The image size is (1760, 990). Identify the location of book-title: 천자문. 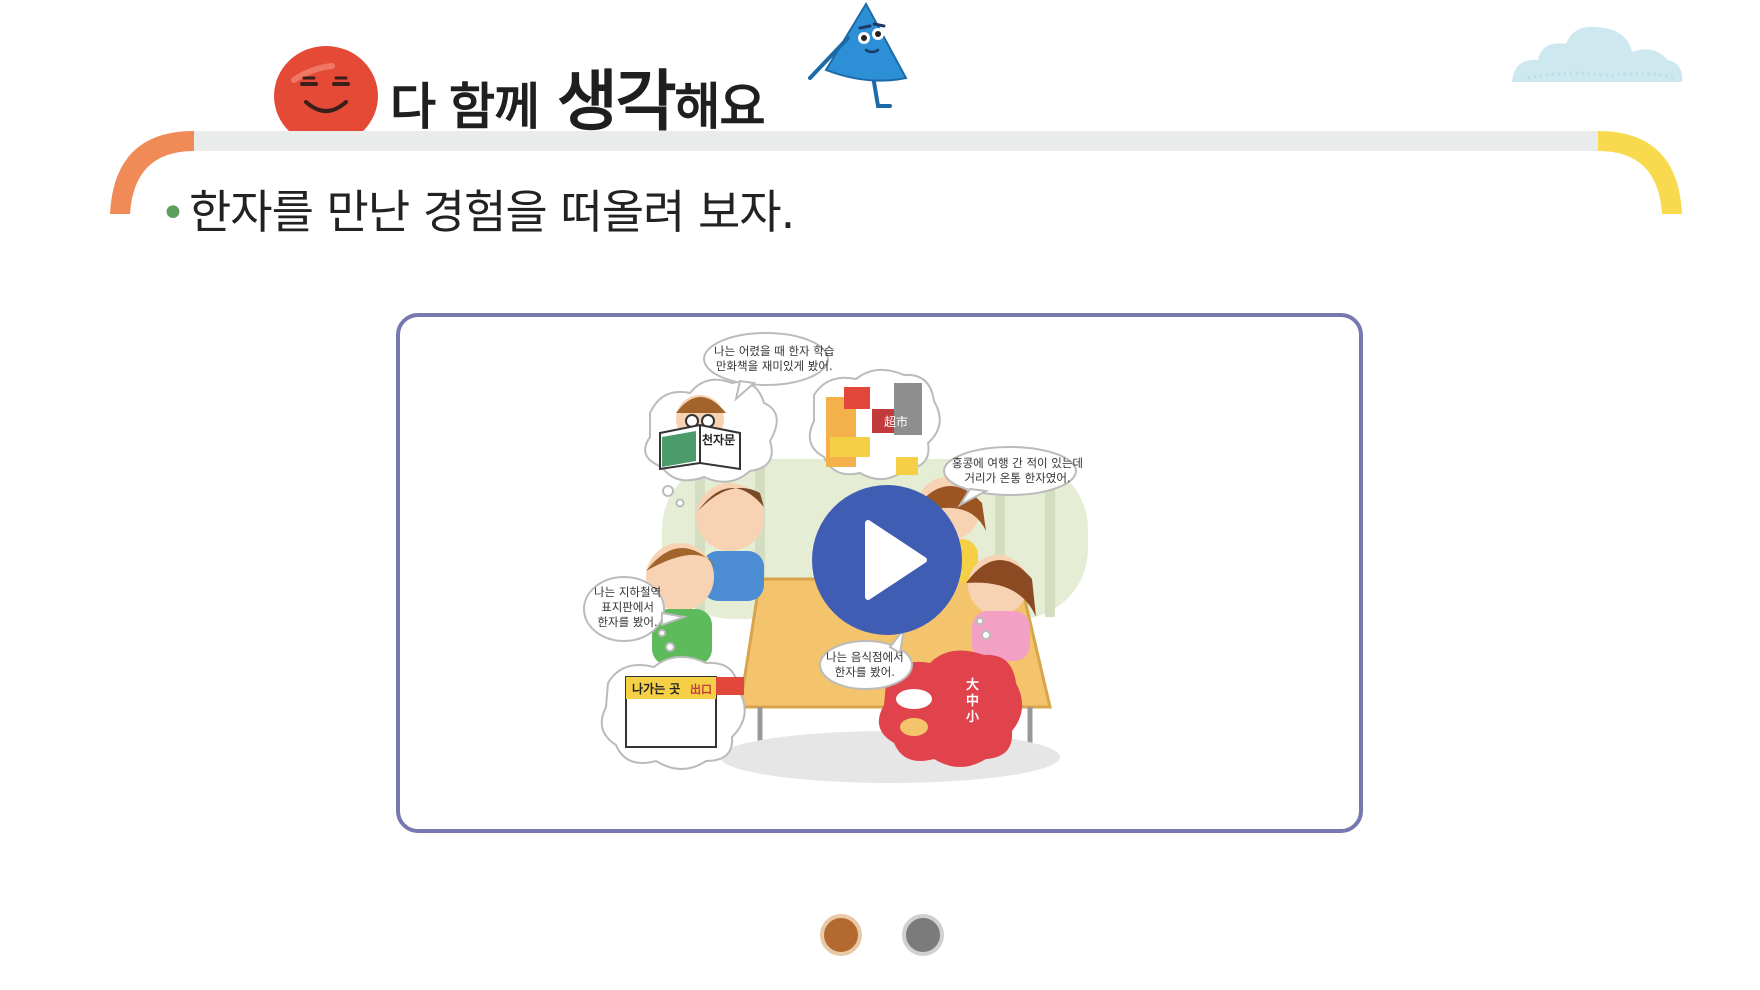
(719, 440).